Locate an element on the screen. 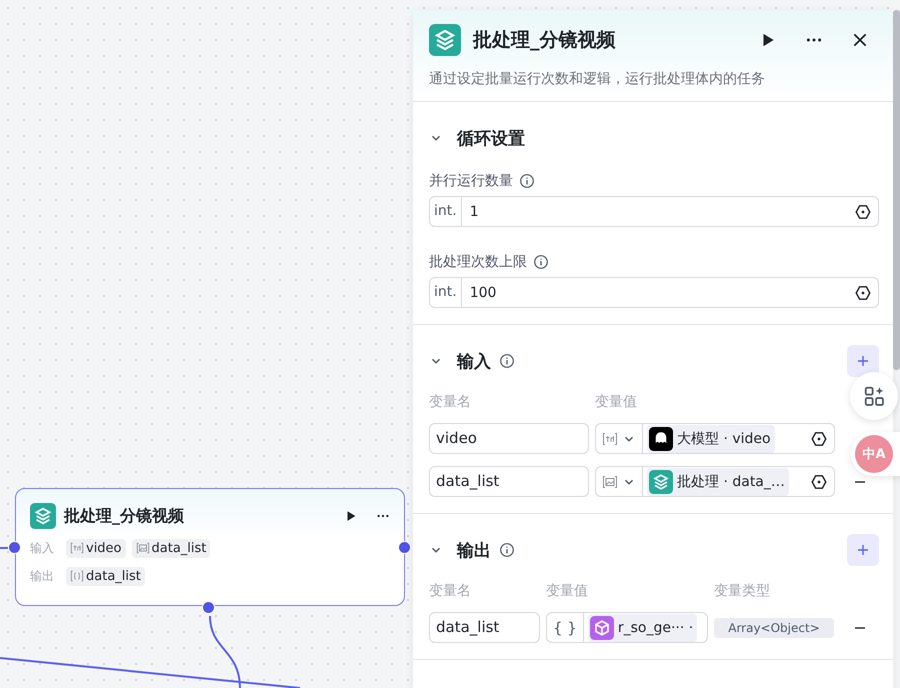  cube-icon is located at coordinates (602, 628).